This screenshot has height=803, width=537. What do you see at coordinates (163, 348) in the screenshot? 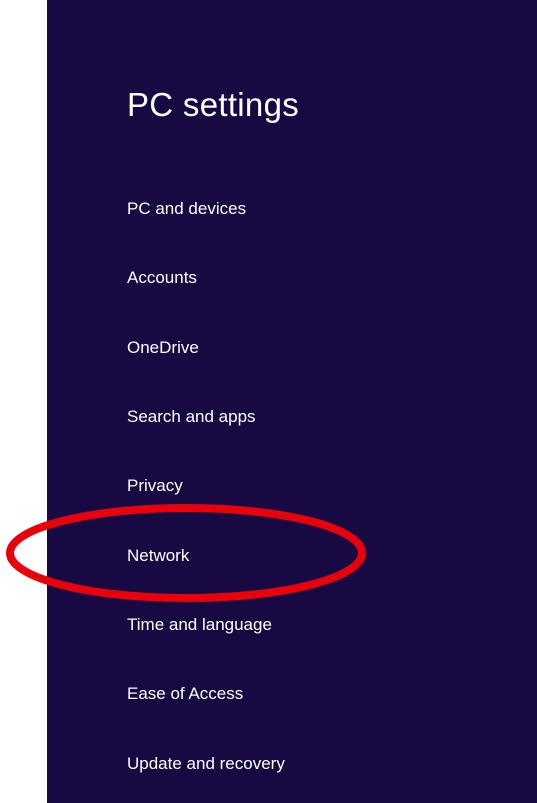
I see `nav-item-onedrive: OneDrive` at bounding box center [163, 348].